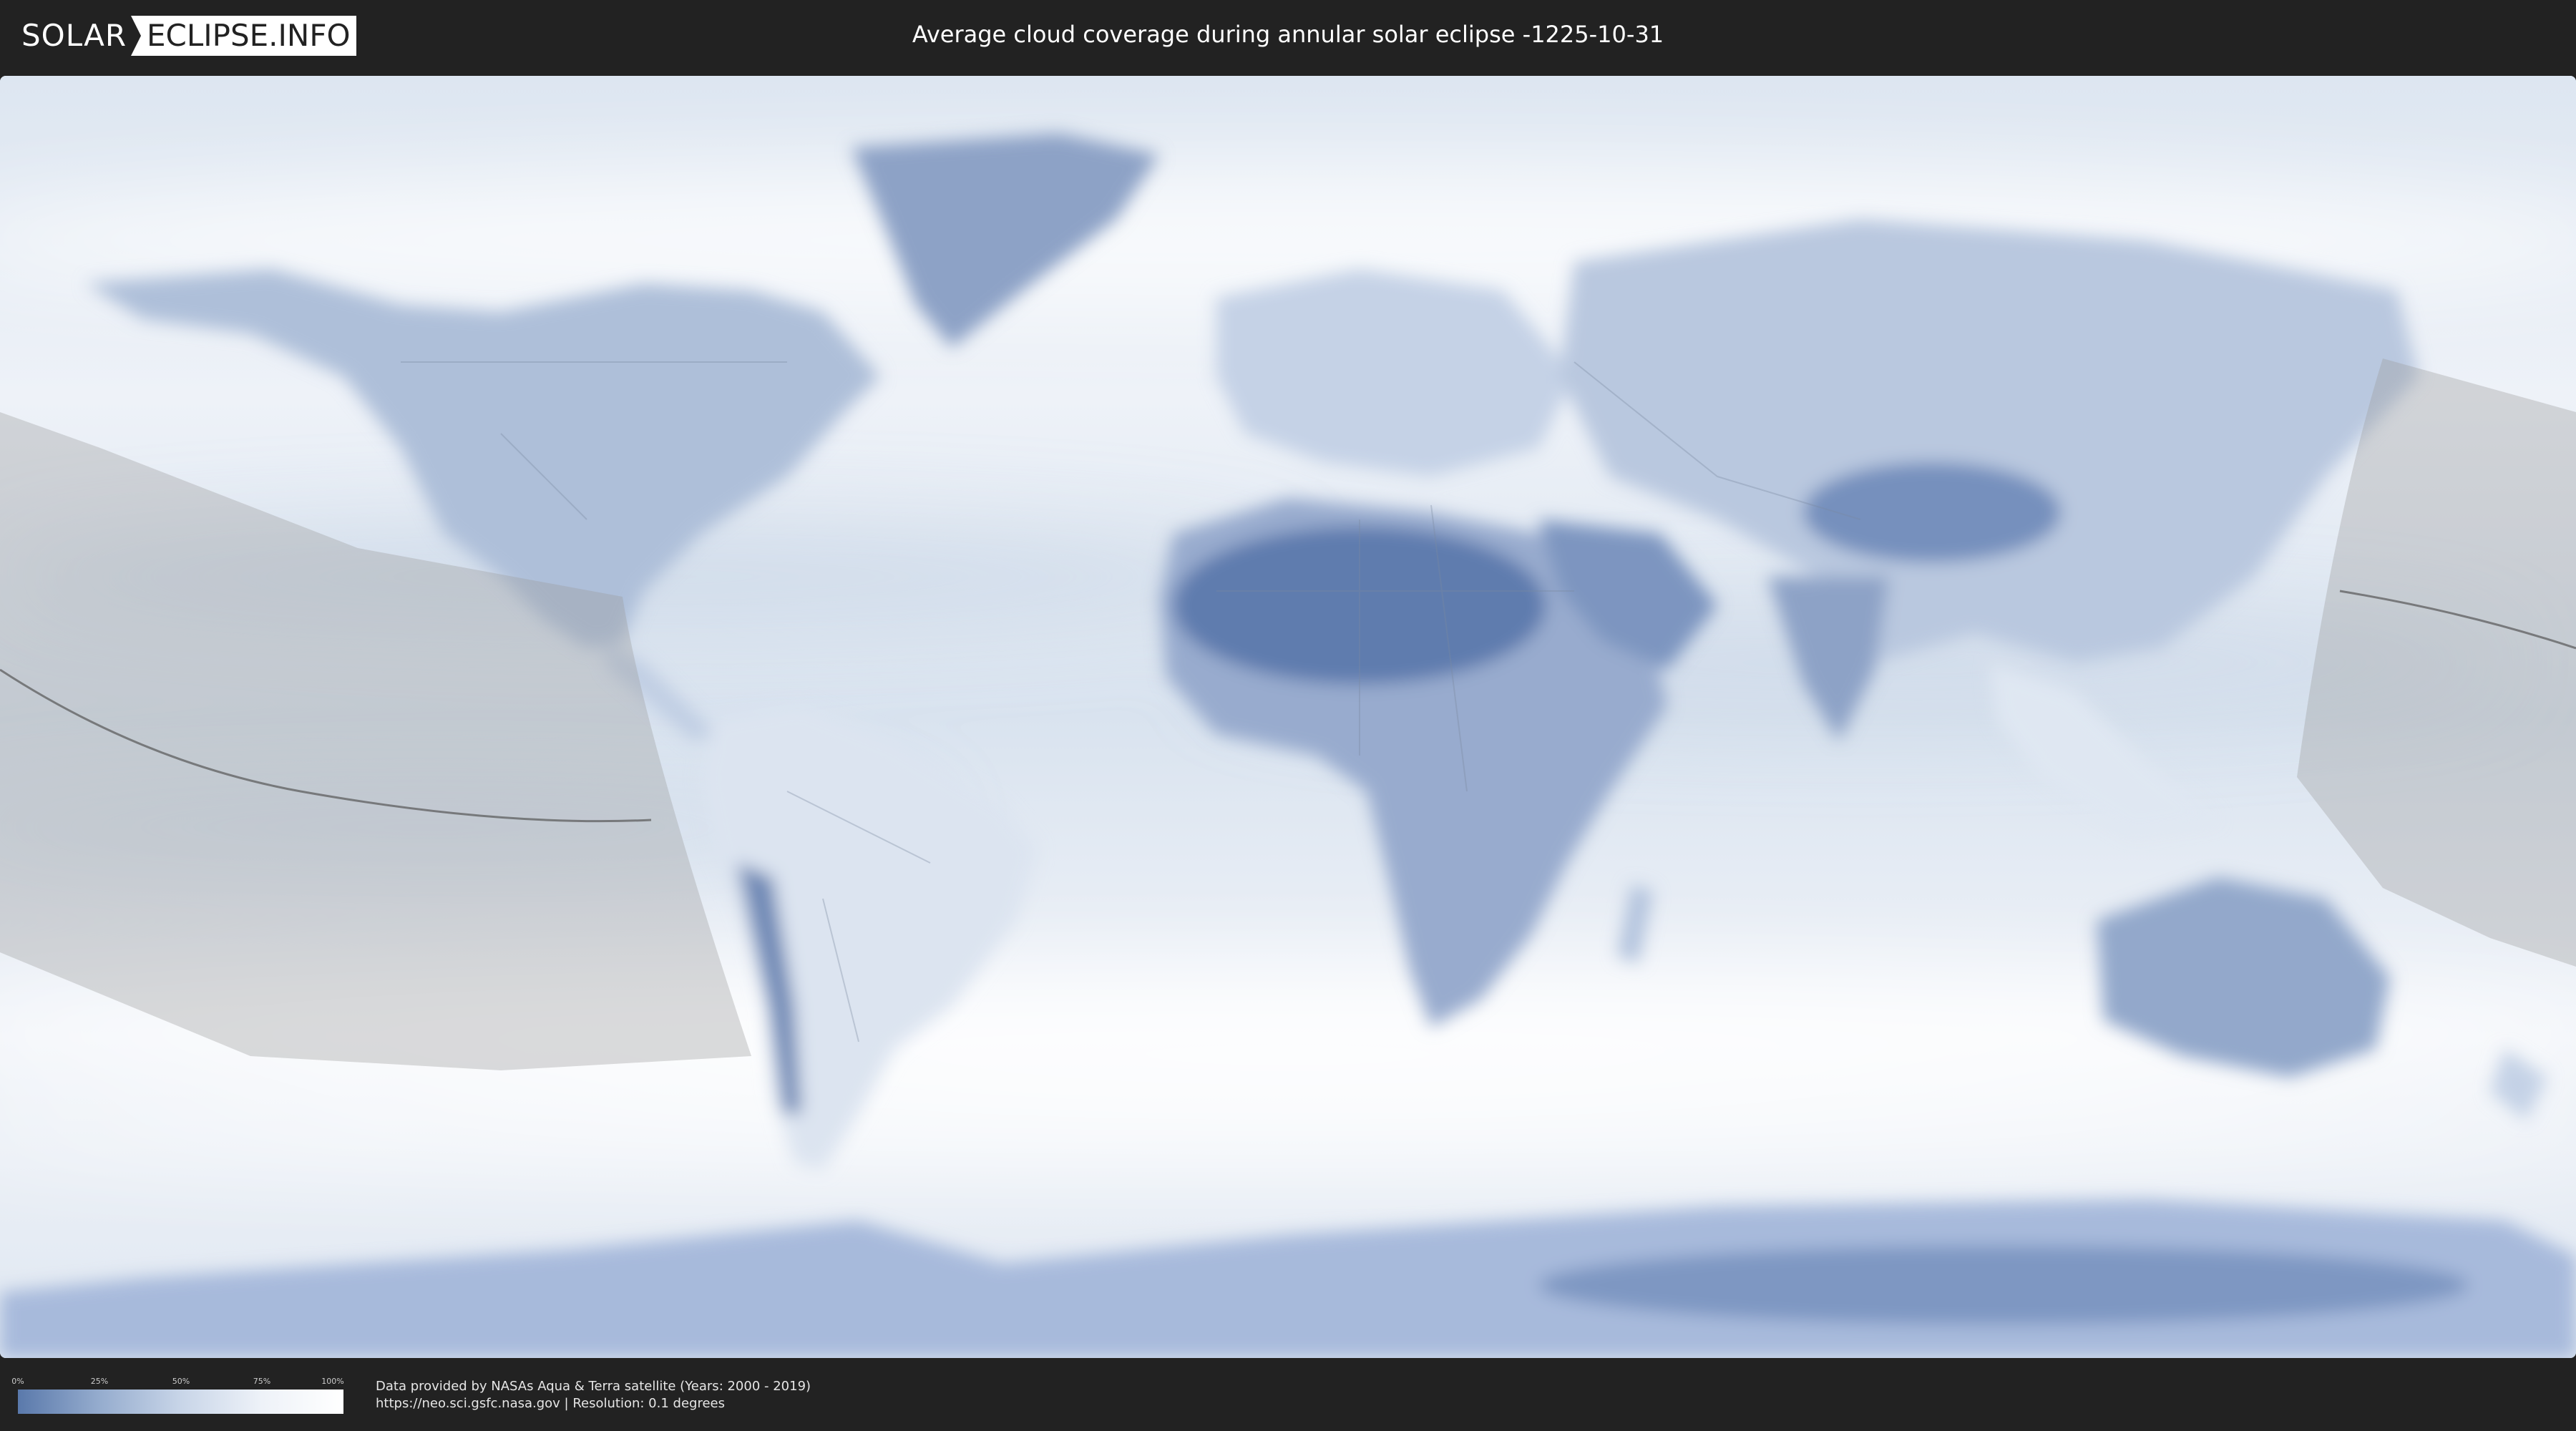 The width and height of the screenshot is (2576, 1431). What do you see at coordinates (100, 1382) in the screenshot?
I see `scale-label-25: 25%` at bounding box center [100, 1382].